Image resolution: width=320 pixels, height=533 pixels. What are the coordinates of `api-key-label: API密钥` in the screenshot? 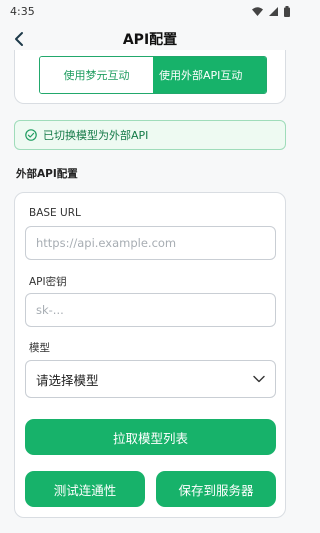 It's located at (48, 282).